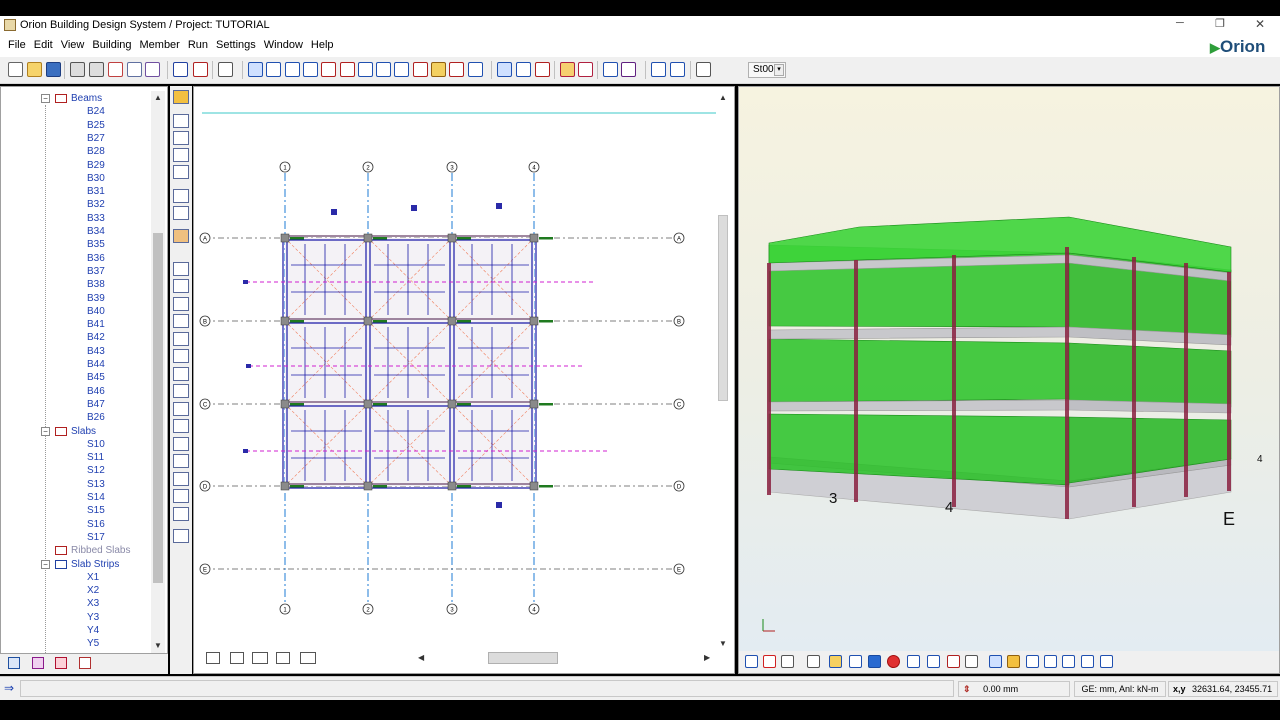  I want to click on tree-tab-members-icon, so click(38, 663).